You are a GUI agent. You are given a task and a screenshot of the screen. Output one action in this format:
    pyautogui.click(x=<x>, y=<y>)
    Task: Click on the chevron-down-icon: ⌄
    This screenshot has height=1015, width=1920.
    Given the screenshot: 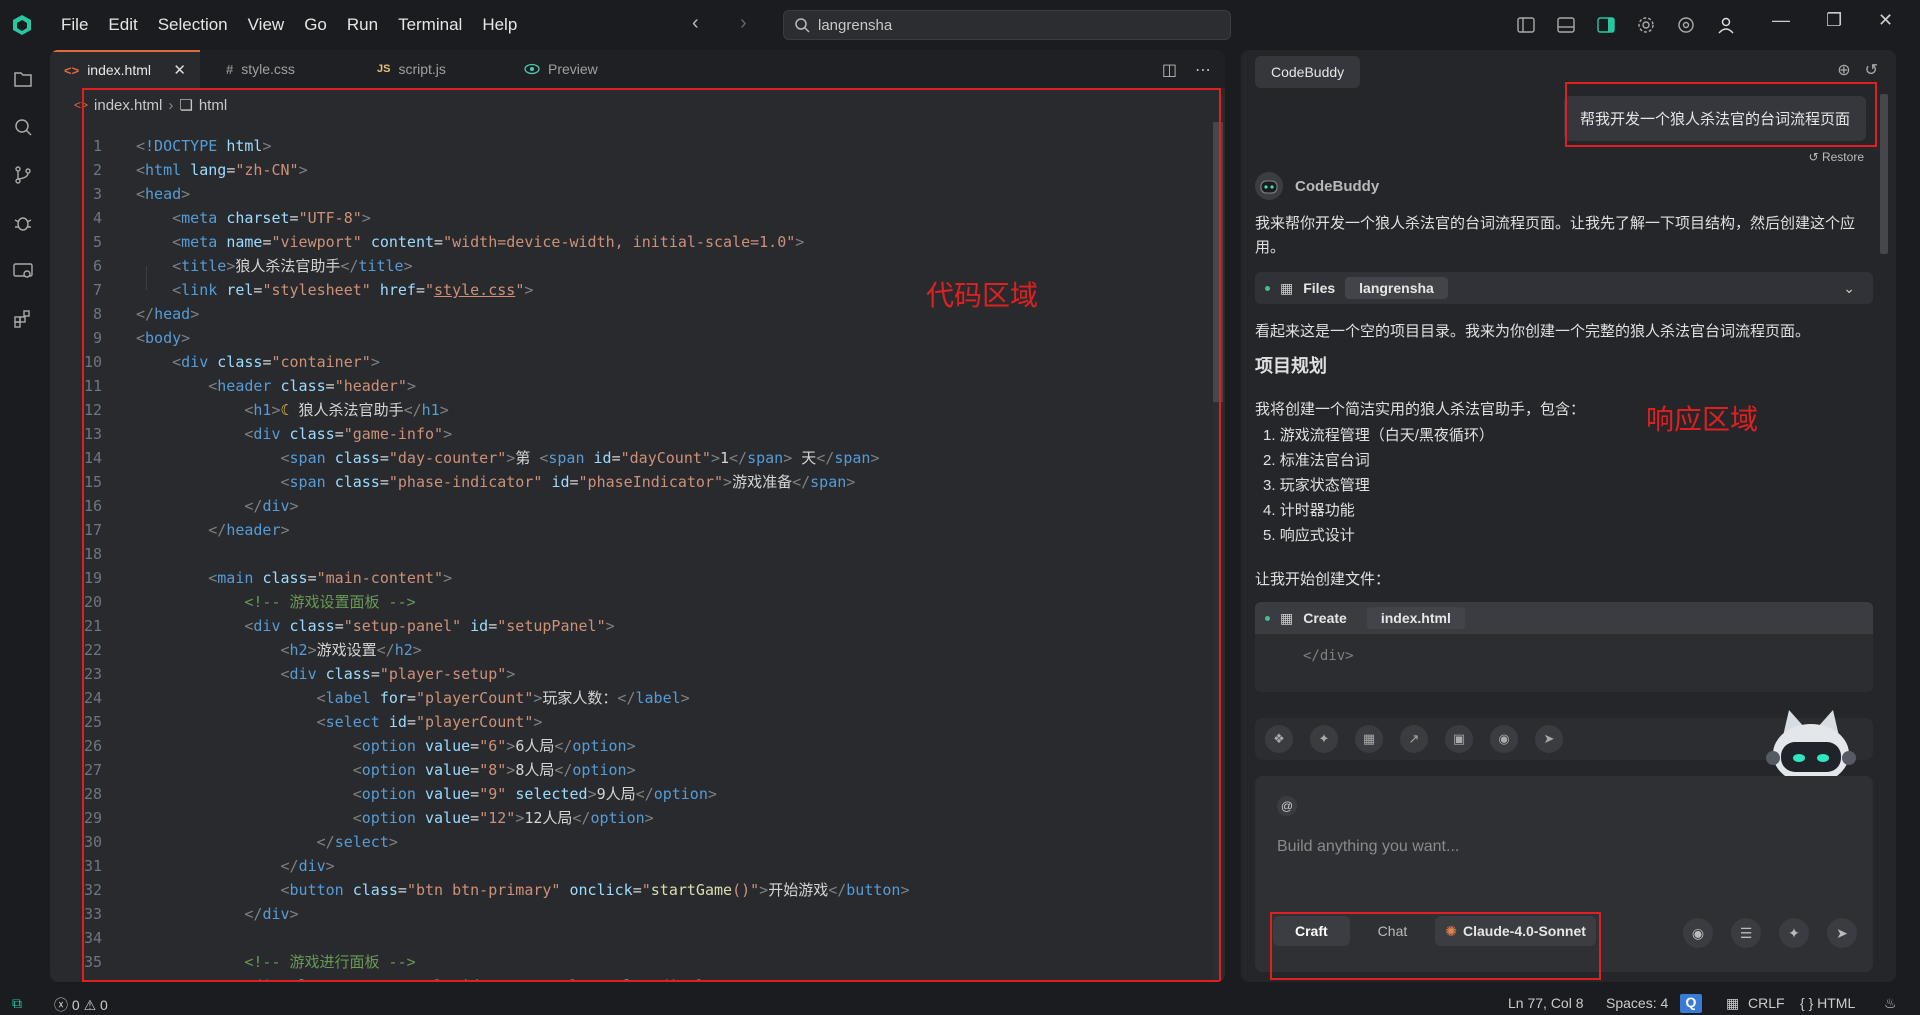 What is the action you would take?
    pyautogui.click(x=1849, y=288)
    